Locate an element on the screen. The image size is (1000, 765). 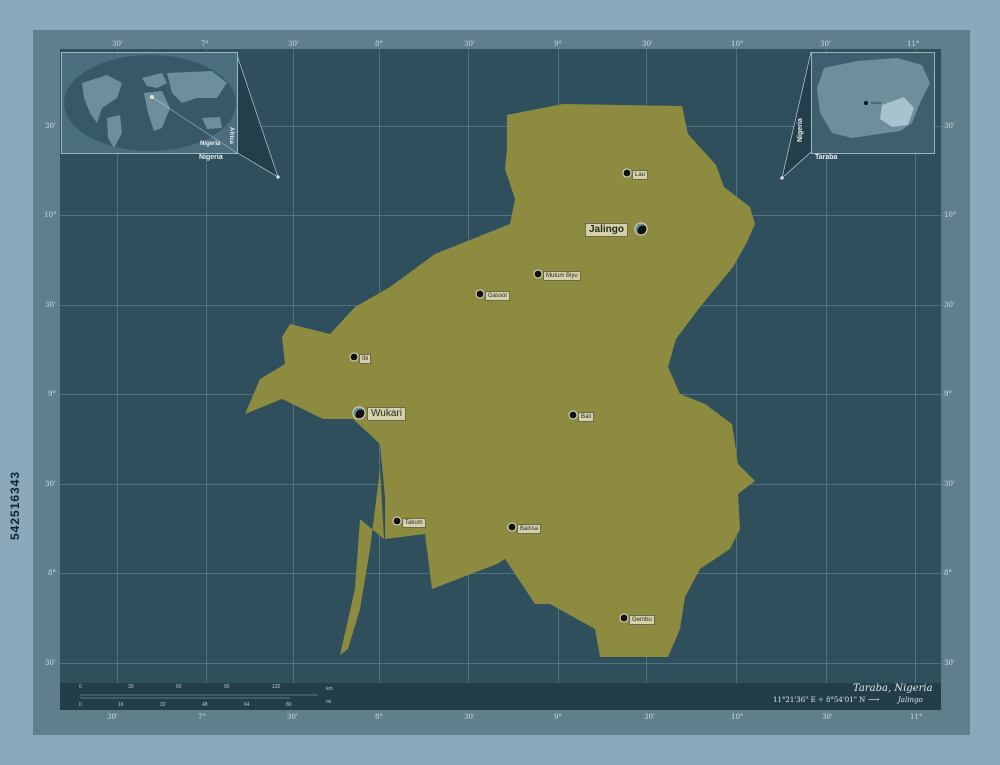
country-inset: Abuja is located at coordinates (873, 103).